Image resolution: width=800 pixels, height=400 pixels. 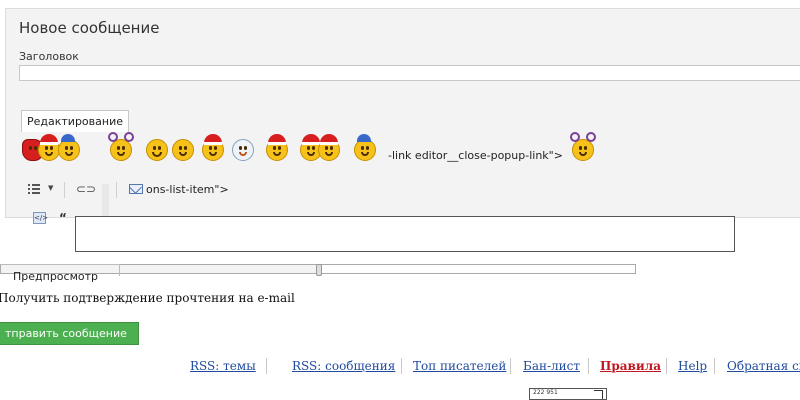 I want to click on footer-link-rules: Правила, so click(x=630, y=366).